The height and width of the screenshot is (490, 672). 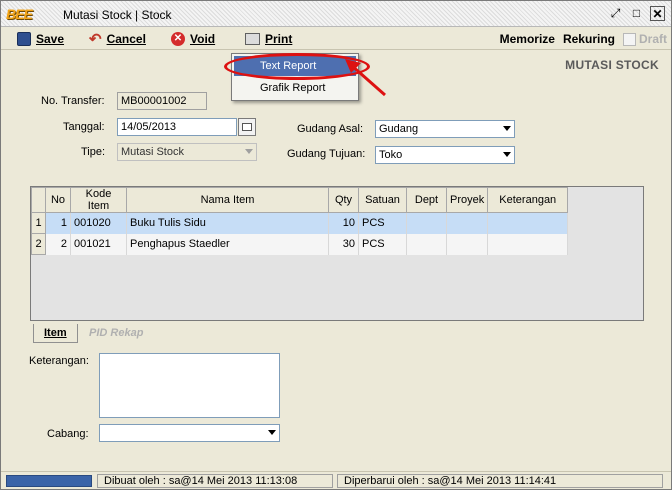 What do you see at coordinates (382, 200) in the screenshot?
I see `col-header: Satuan` at bounding box center [382, 200].